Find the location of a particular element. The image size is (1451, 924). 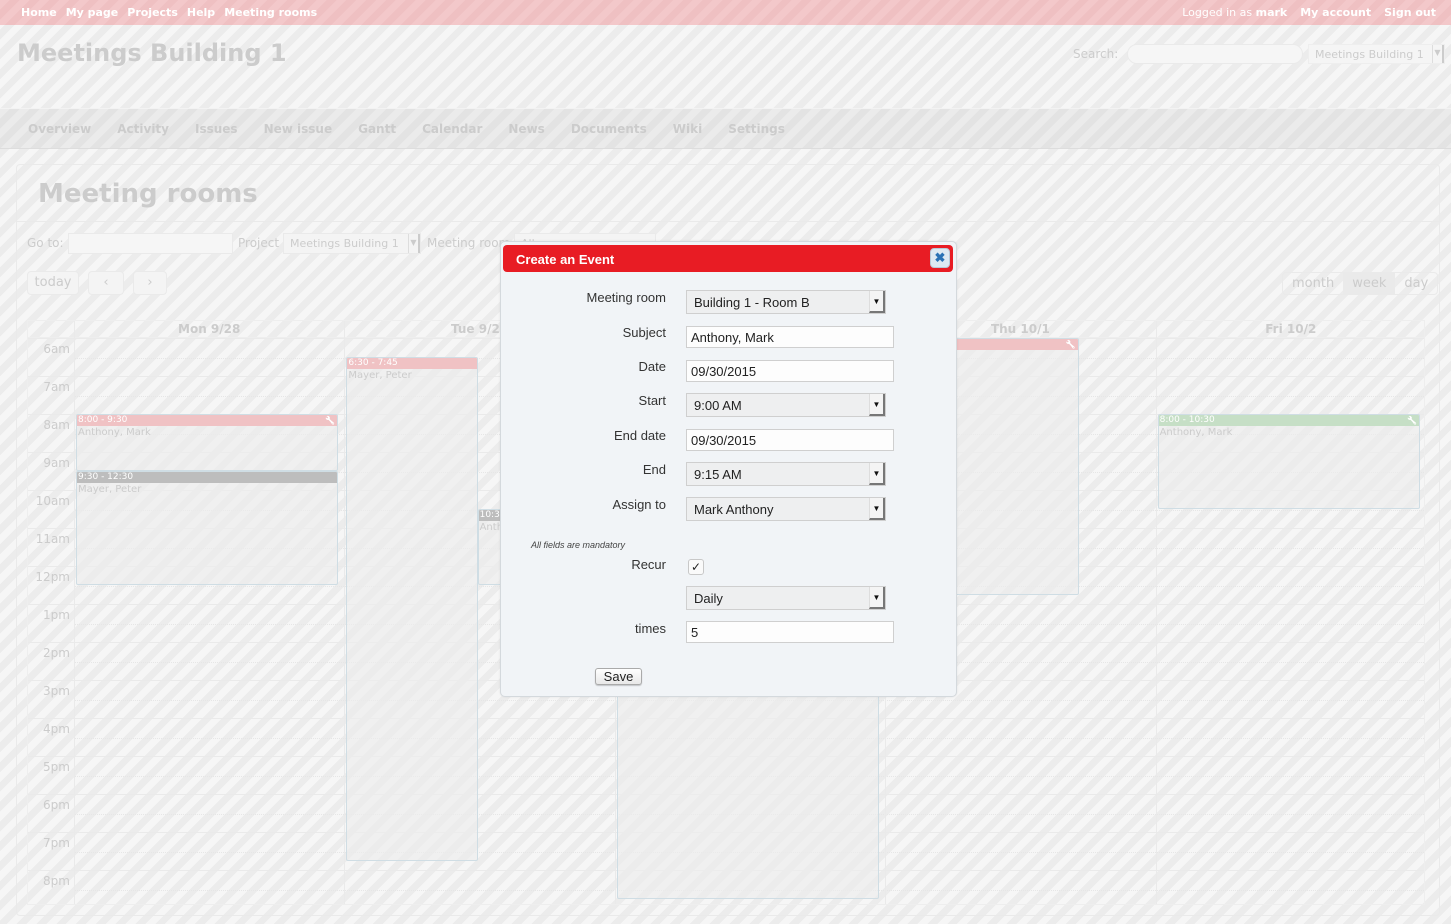

top-menu-help: Help is located at coordinates (201, 12).